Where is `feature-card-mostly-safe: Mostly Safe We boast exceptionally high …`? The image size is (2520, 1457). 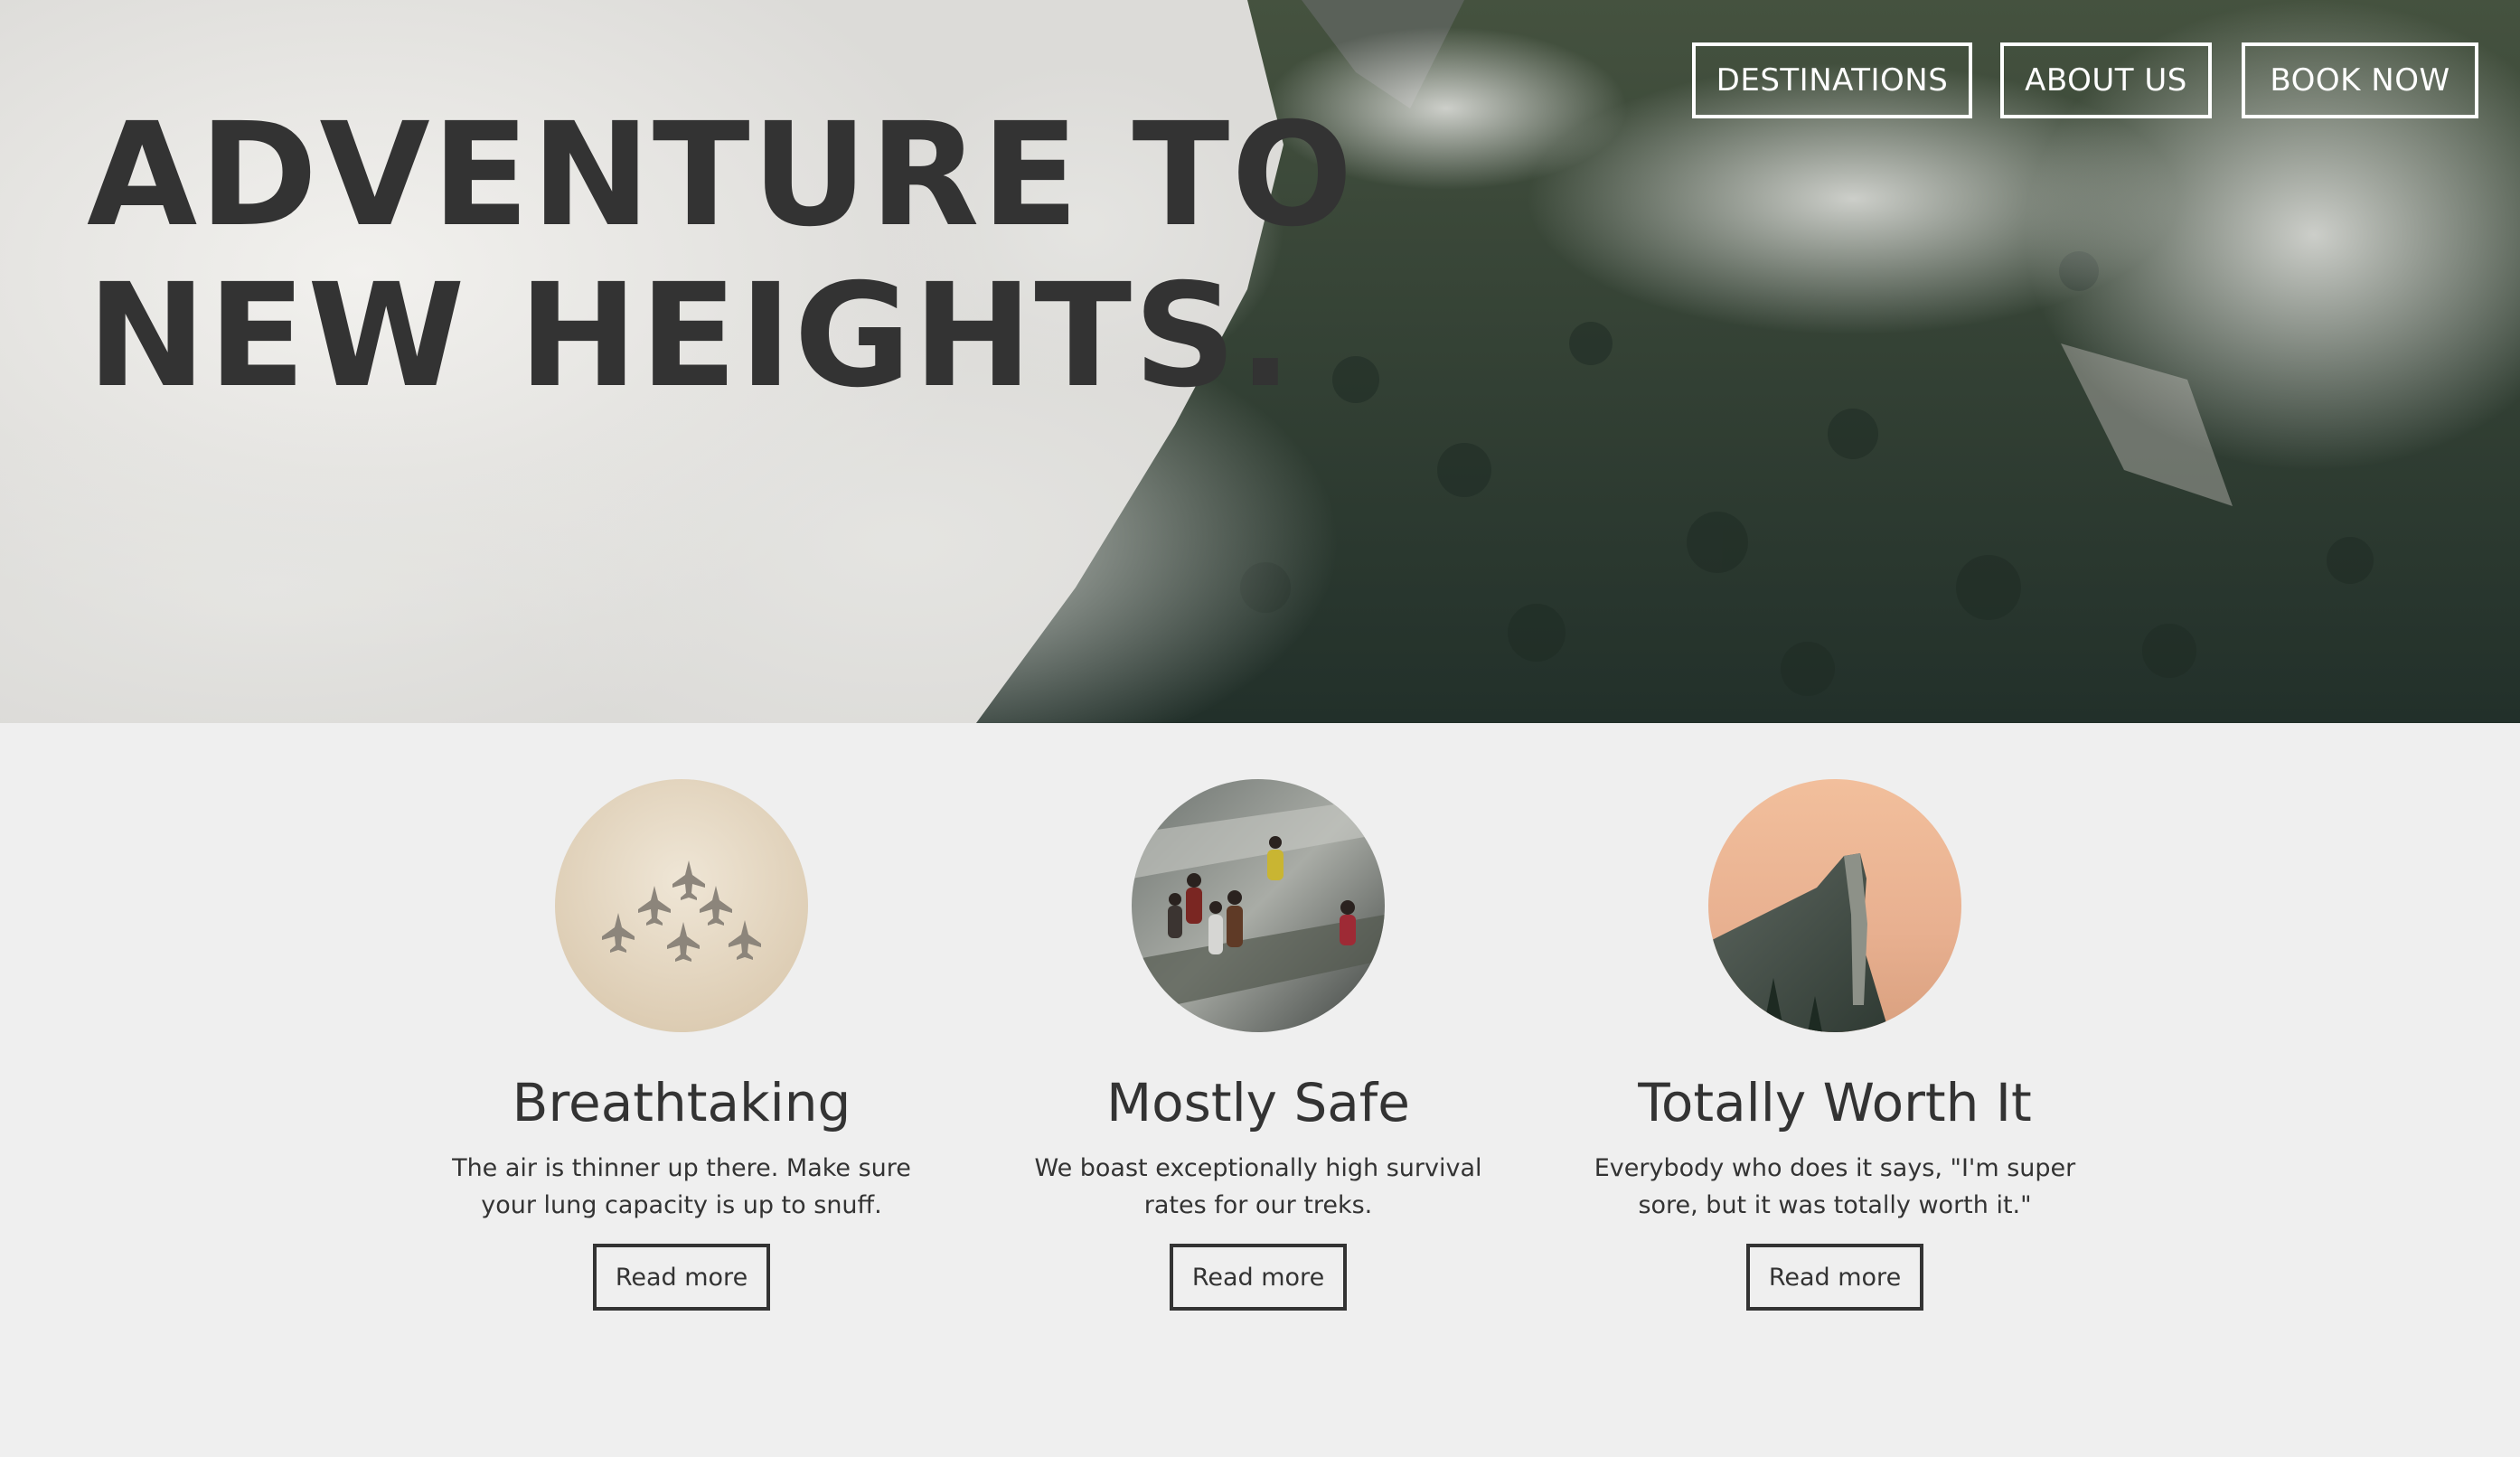
feature-card-mostly-safe: Mostly Safe We boast exceptionally high … is located at coordinates (1258, 1045).